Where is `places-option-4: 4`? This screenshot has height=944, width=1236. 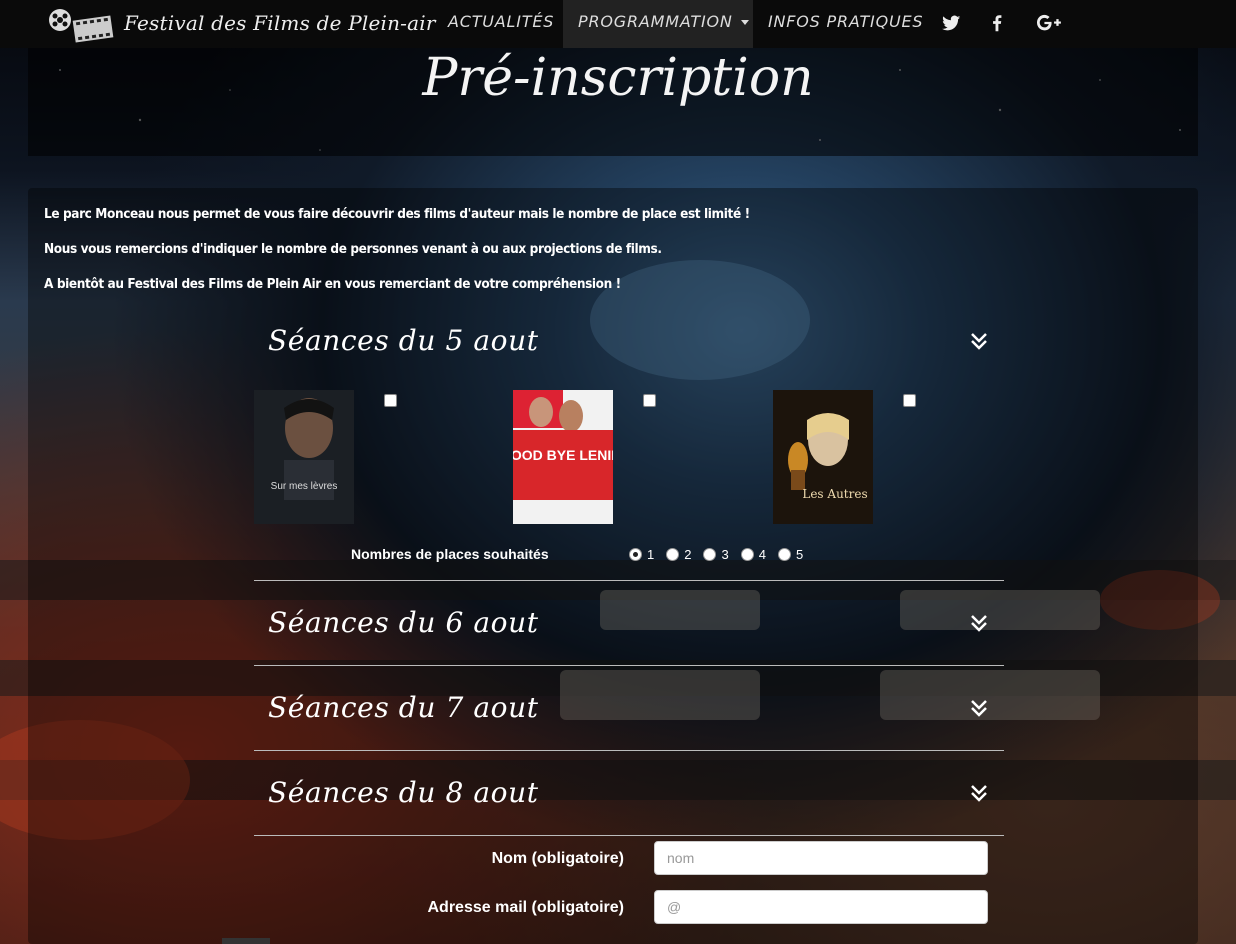 places-option-4: 4 is located at coordinates (753, 554).